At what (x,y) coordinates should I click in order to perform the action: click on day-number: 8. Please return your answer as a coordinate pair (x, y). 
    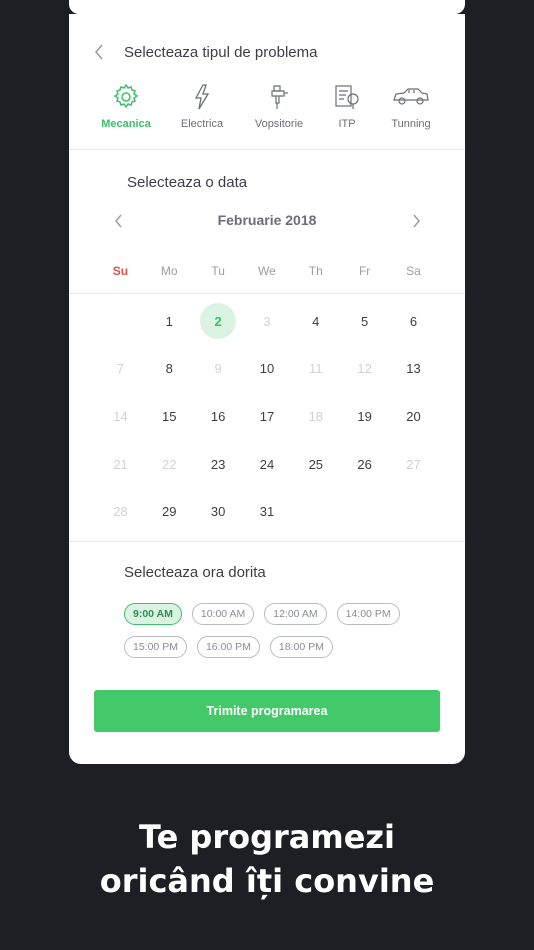
    Looking at the image, I should click on (169, 369).